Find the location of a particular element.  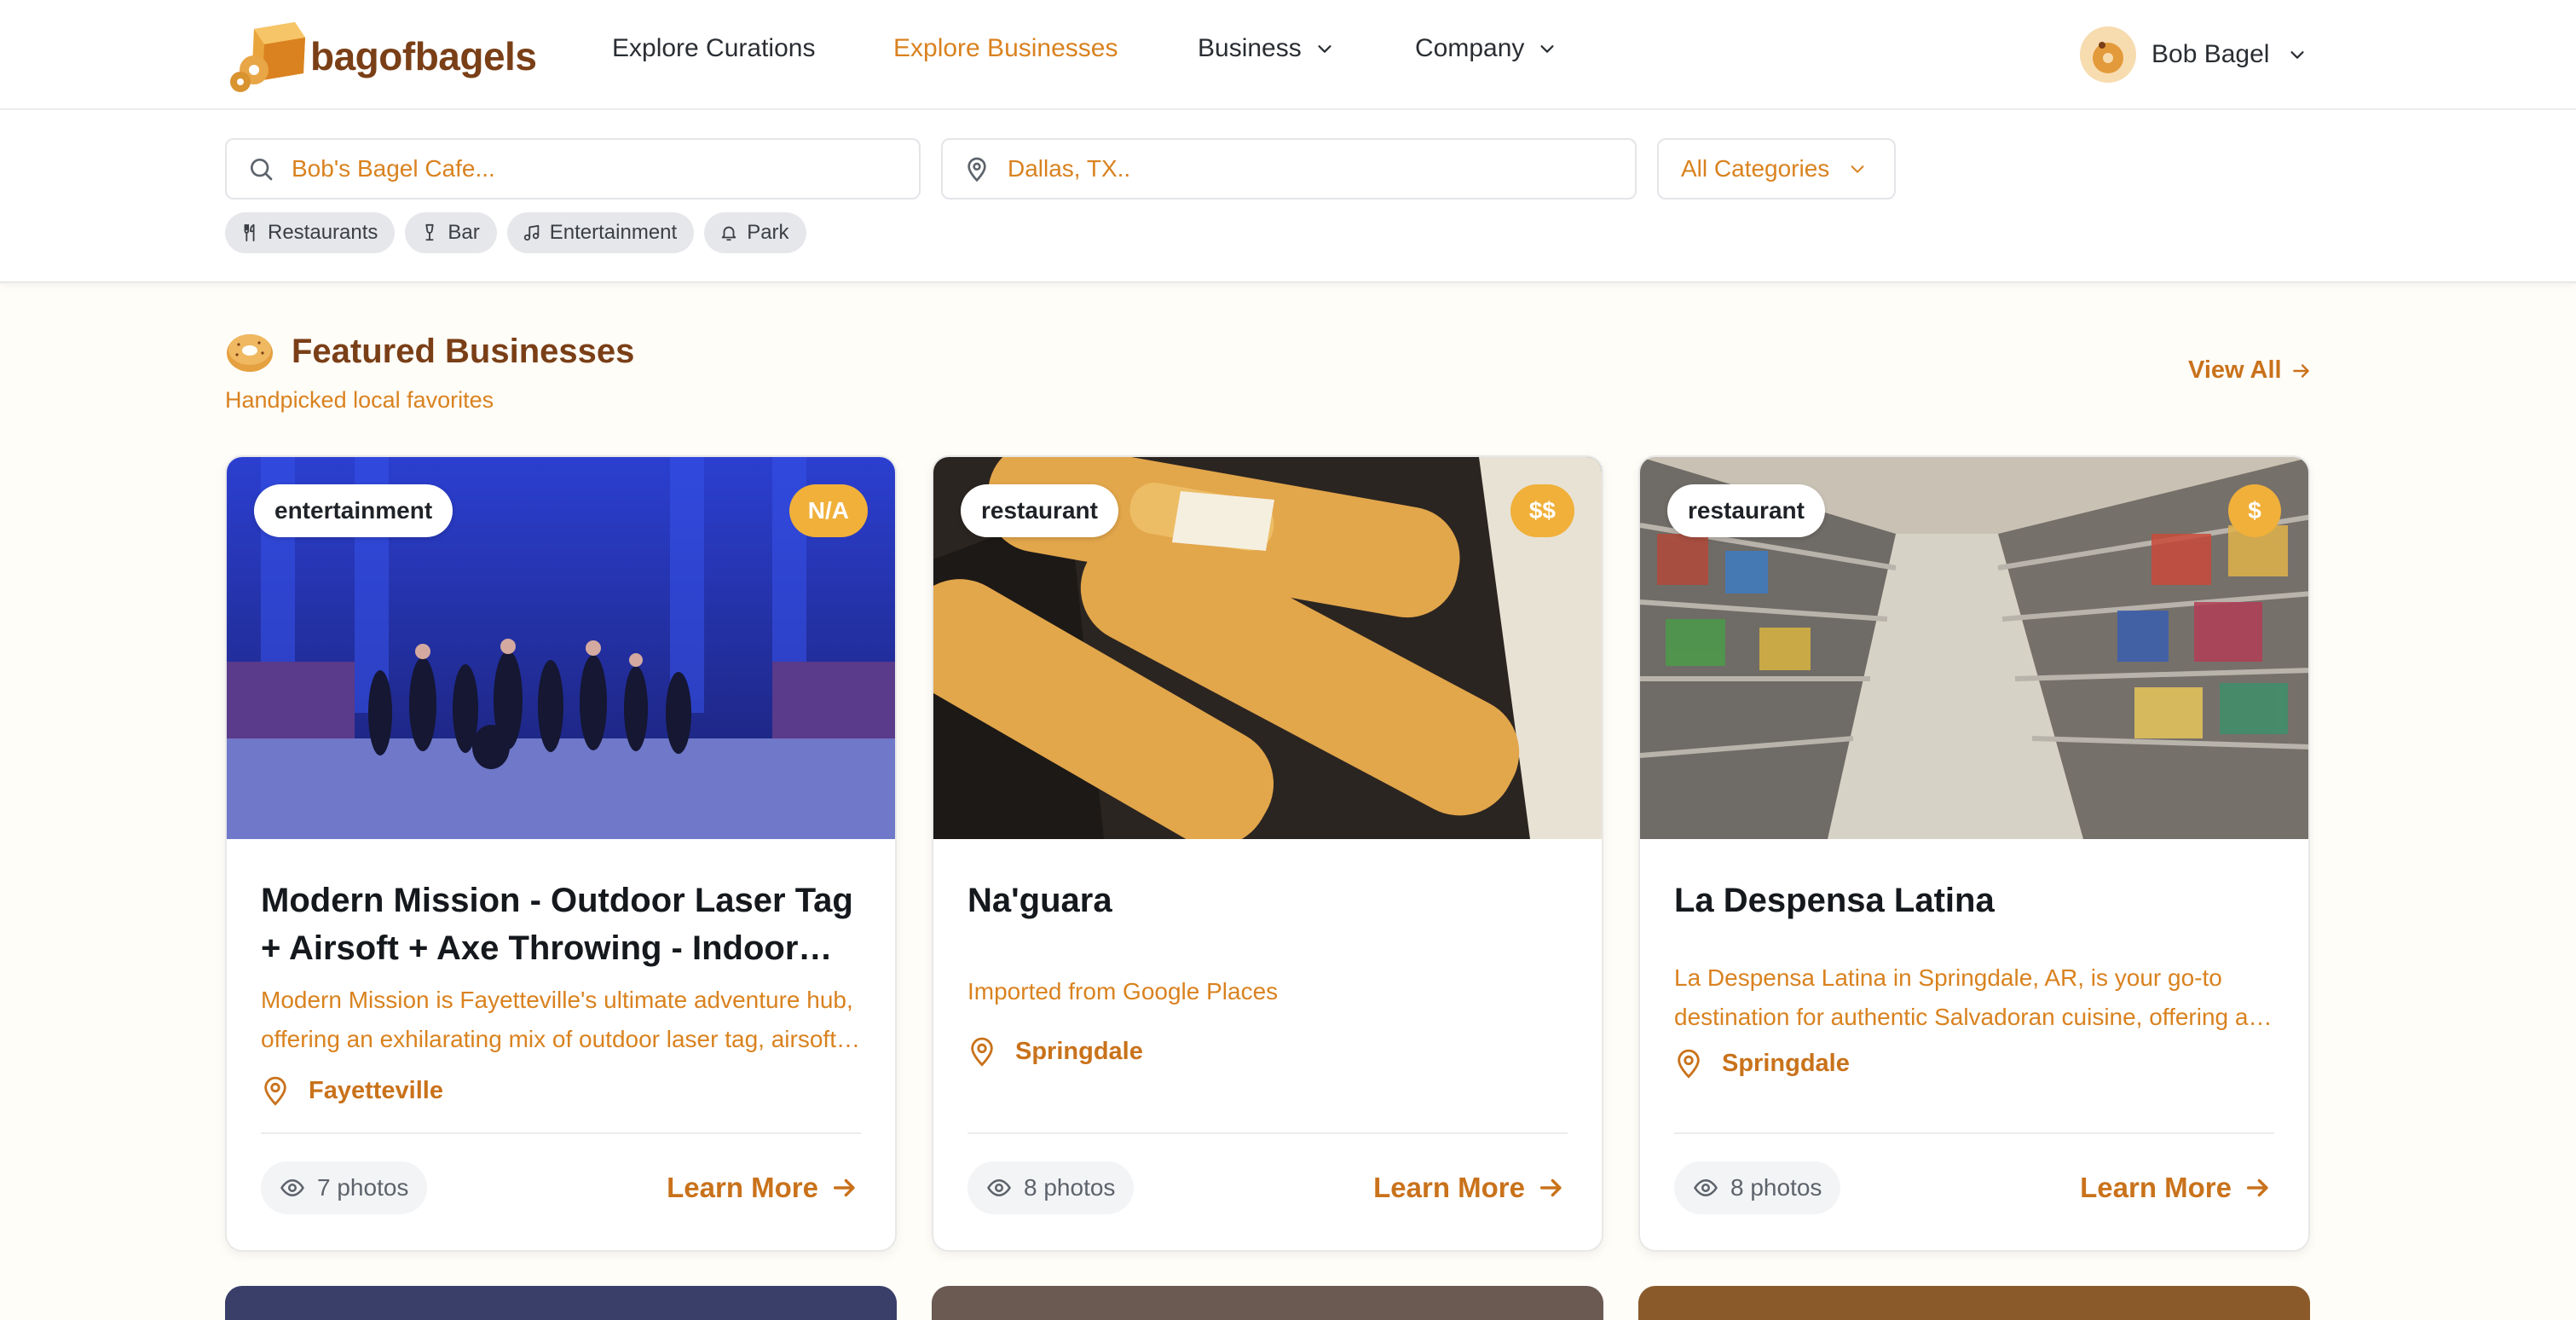

chip-bar-label: Bar is located at coordinates (464, 232).